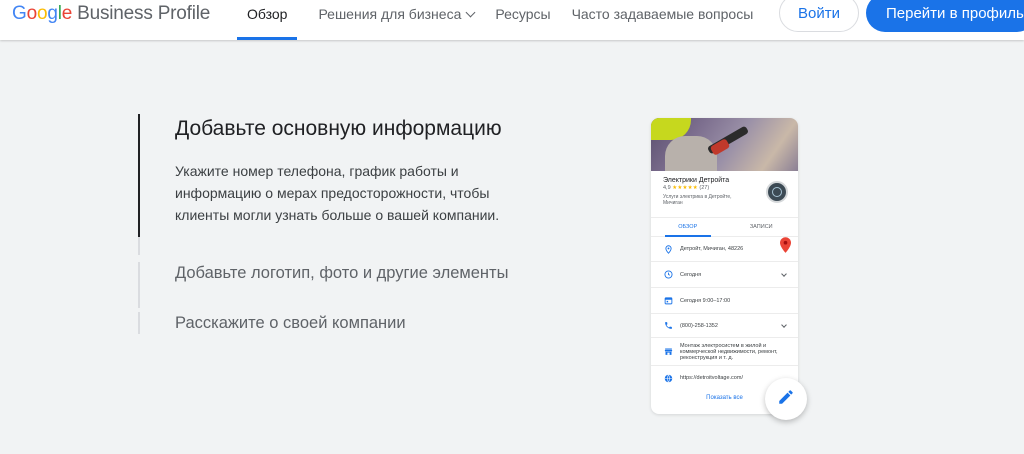  I want to click on nav-business-solutions-label: Решения для бизнеса, so click(390, 14).